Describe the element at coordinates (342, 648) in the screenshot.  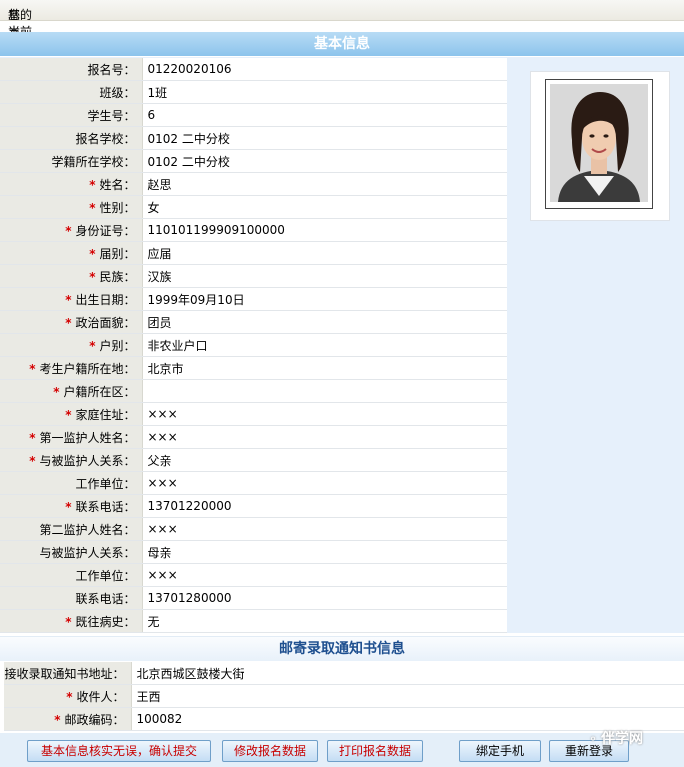
I see `mail-info-header: 邮寄录取通知书信息` at that location.